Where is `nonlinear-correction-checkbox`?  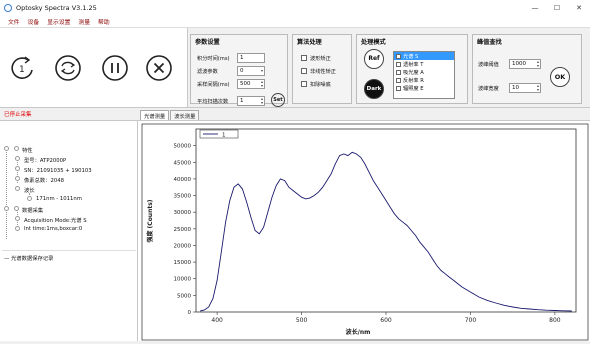
nonlinear-correction-checkbox is located at coordinates (304, 71).